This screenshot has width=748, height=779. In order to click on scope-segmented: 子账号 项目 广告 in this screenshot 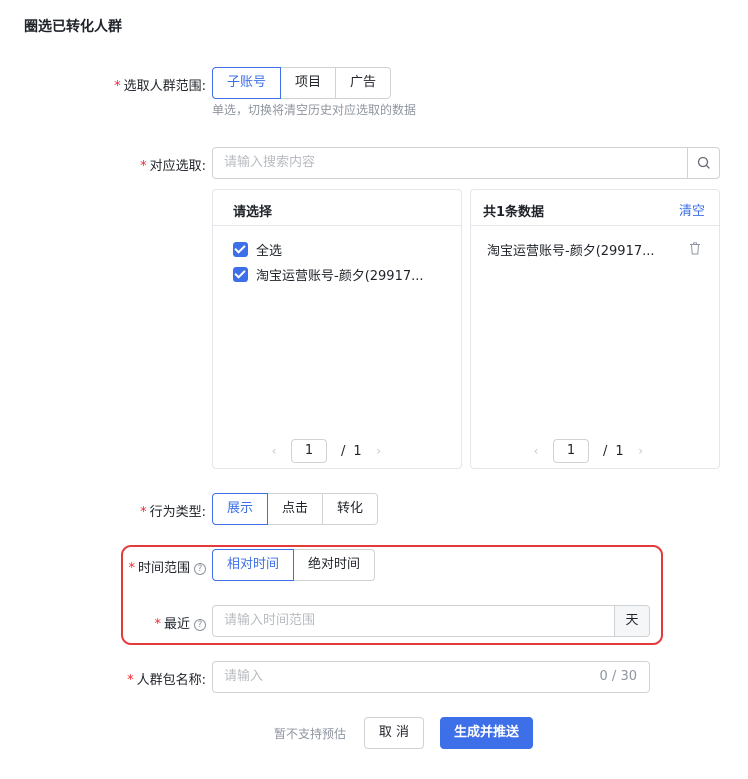, I will do `click(302, 83)`.